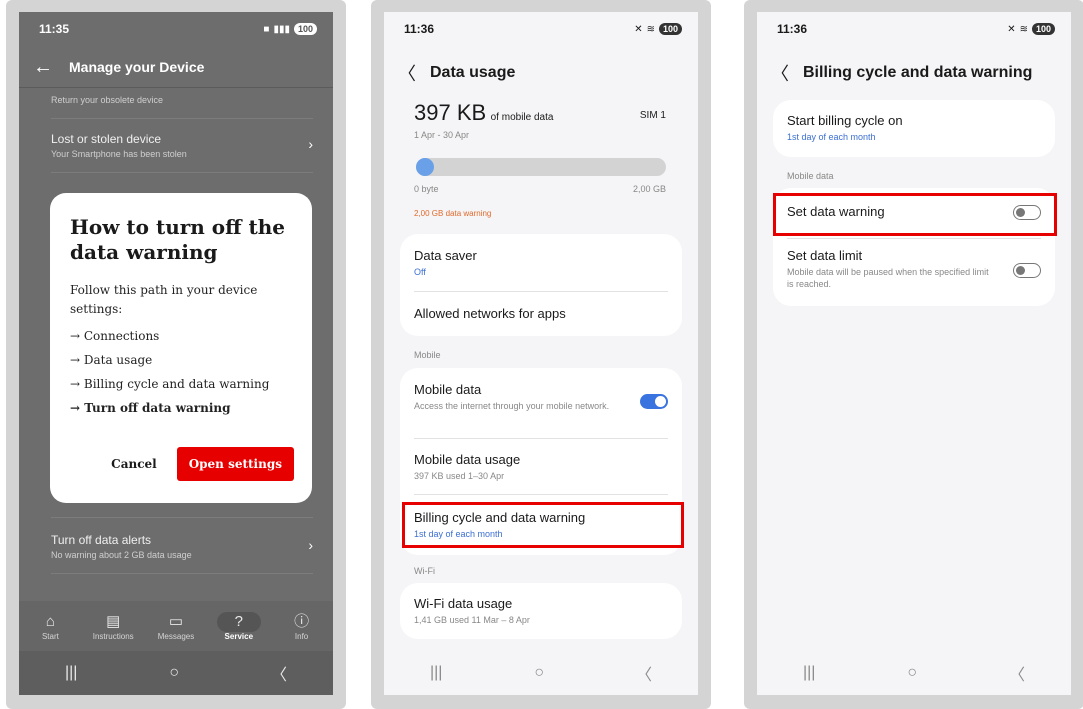  Describe the element at coordinates (845, 120) in the screenshot. I see `row-title: Start billing cycle on` at that location.